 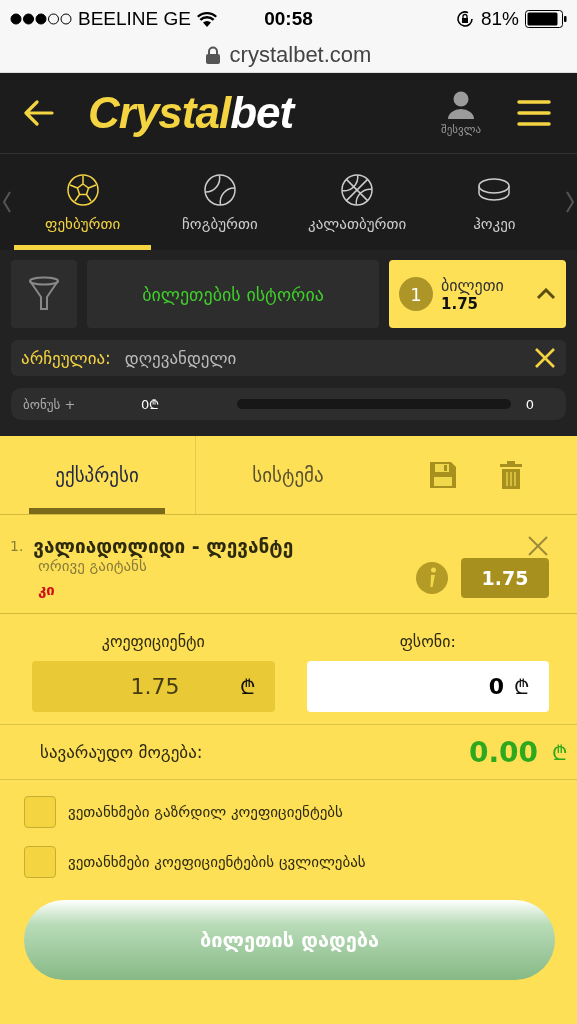 What do you see at coordinates (207, 19) in the screenshot?
I see `wifi-icon` at bounding box center [207, 19].